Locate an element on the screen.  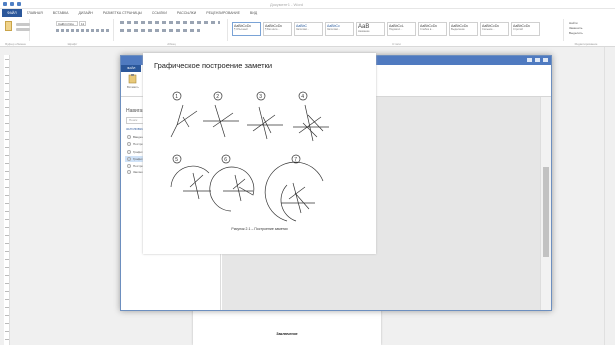
paragraph-group: Абзац is located at coordinates (172, 32).